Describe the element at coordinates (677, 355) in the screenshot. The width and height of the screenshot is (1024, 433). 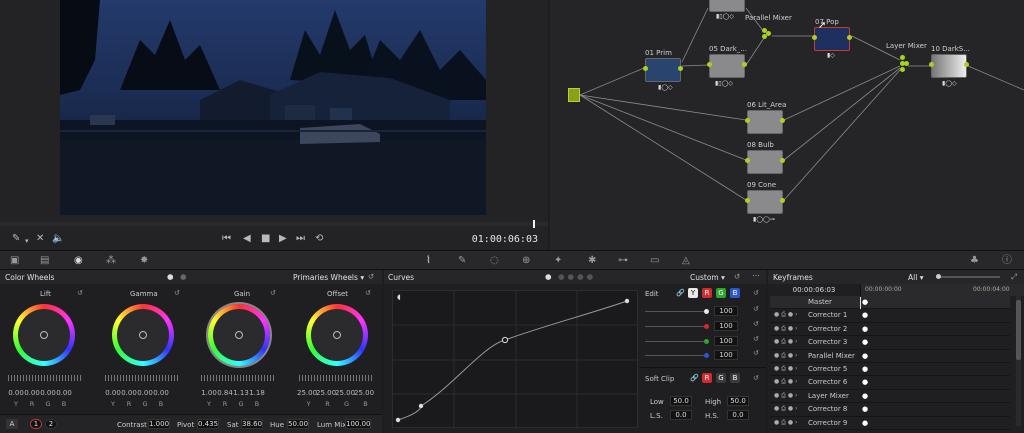
I see `b-intensity-slider` at that location.